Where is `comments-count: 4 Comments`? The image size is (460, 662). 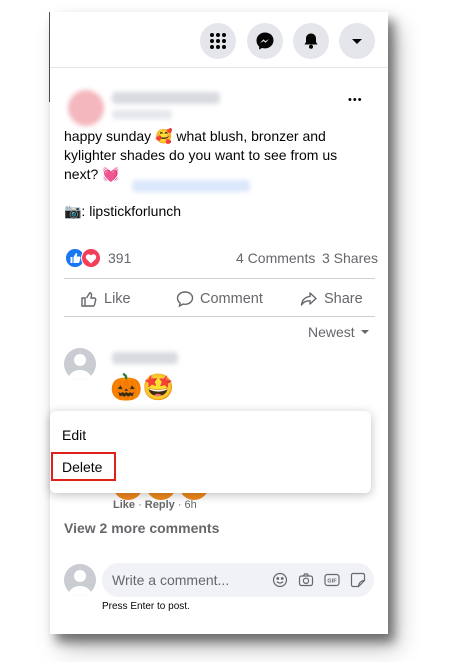 comments-count: 4 Comments is located at coordinates (275, 258).